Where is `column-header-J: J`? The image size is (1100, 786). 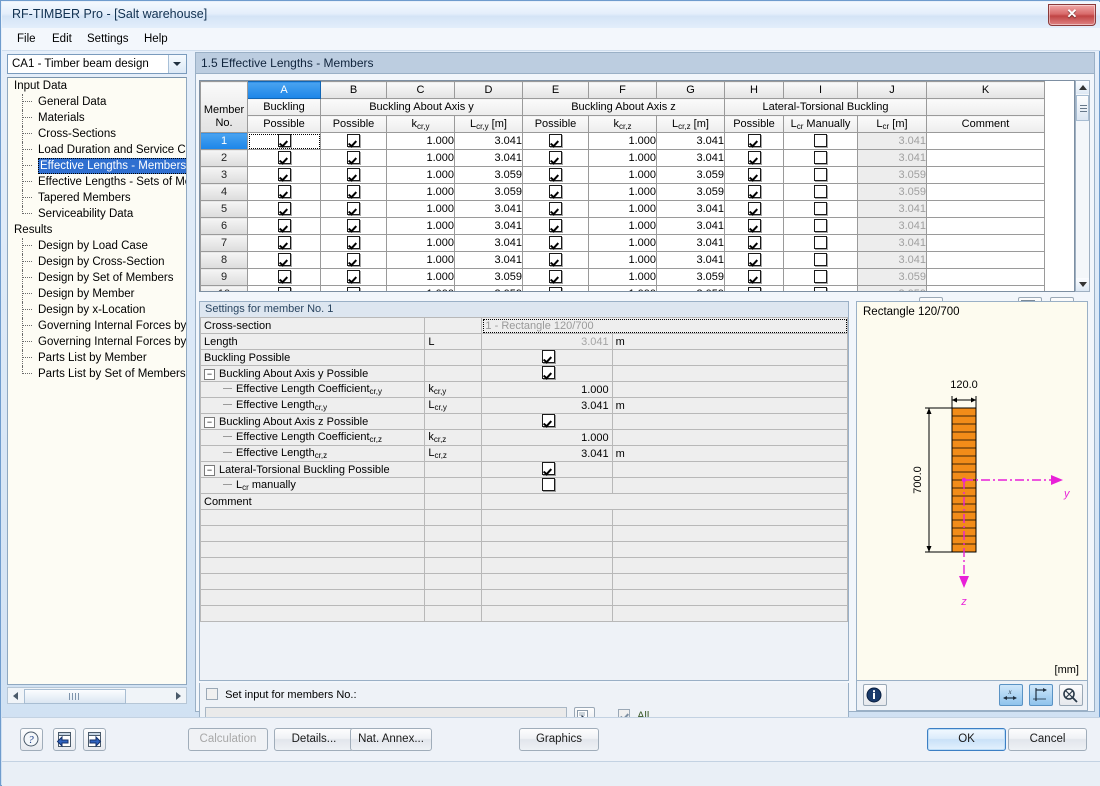
column-header-J: J is located at coordinates (892, 90).